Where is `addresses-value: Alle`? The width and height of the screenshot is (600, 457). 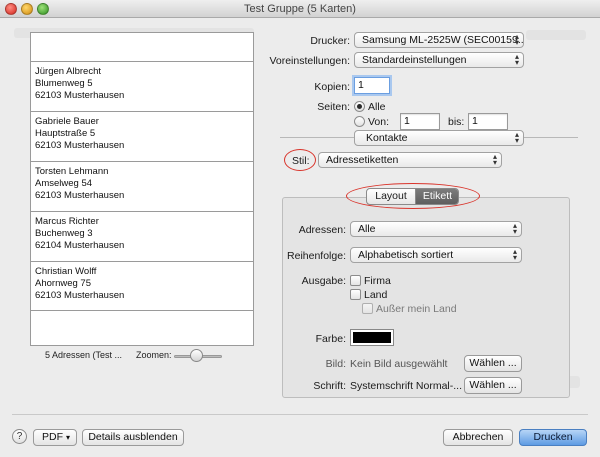
addresses-value: Alle is located at coordinates (367, 229).